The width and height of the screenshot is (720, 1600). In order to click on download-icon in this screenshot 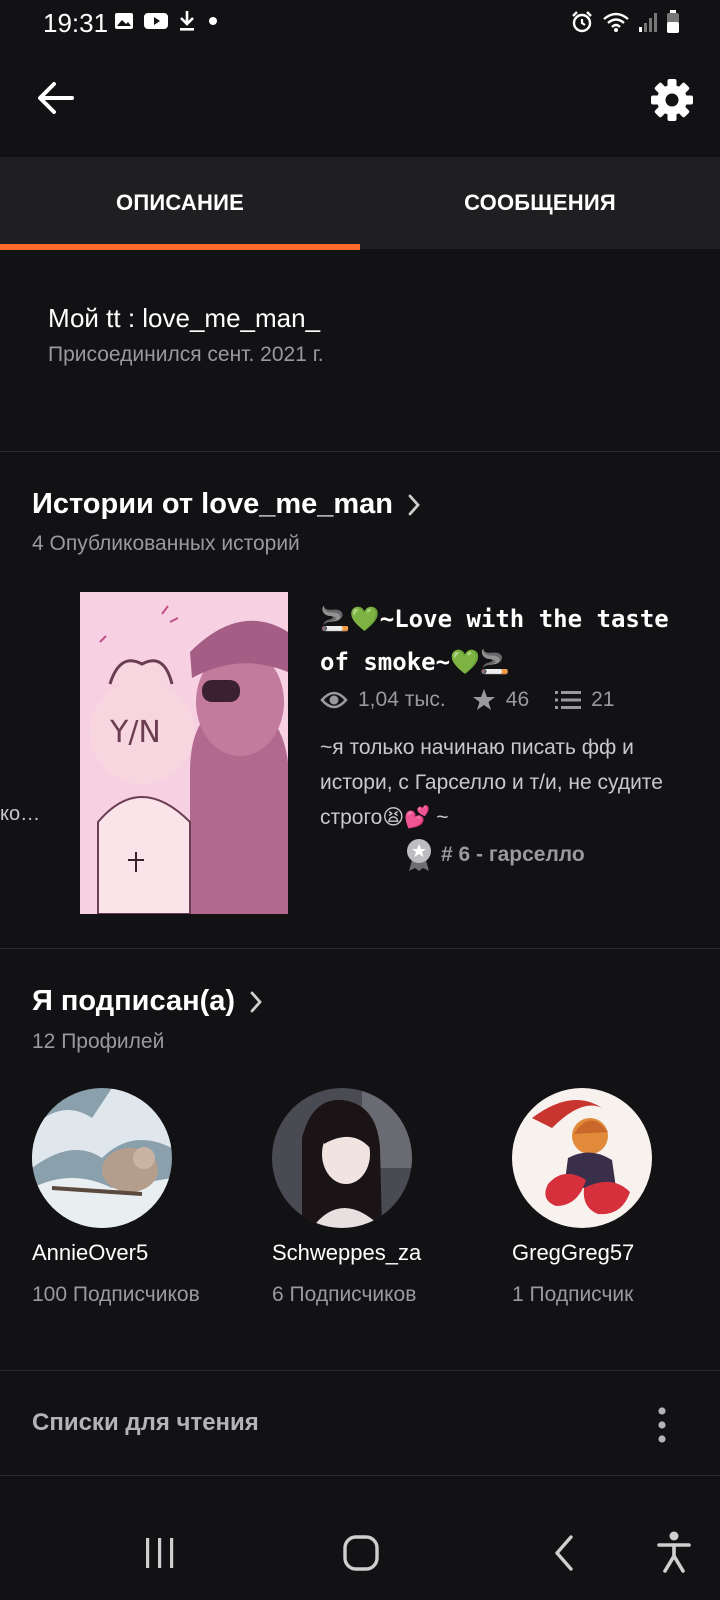, I will do `click(187, 21)`.